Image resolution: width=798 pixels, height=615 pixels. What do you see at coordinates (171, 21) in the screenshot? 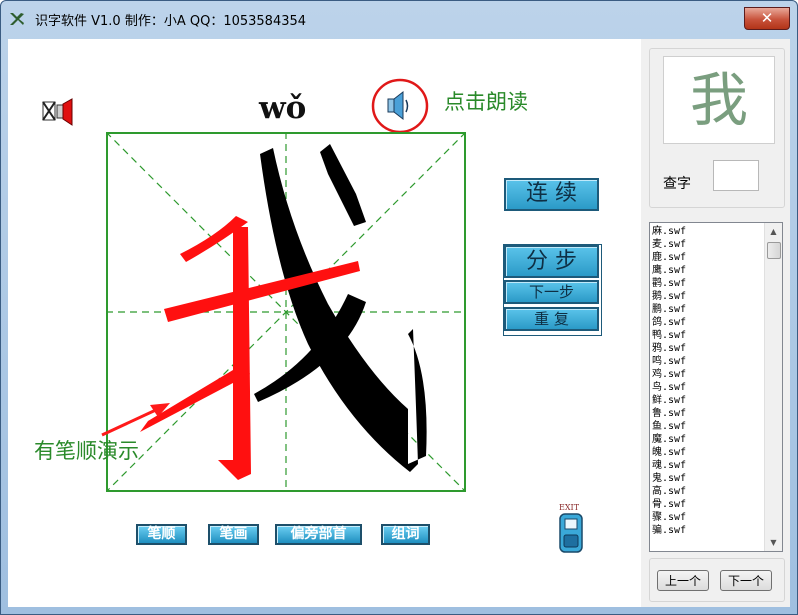
I see `window-title: 识字软件 V1.0 制作：小A QQ：1053584354` at bounding box center [171, 21].